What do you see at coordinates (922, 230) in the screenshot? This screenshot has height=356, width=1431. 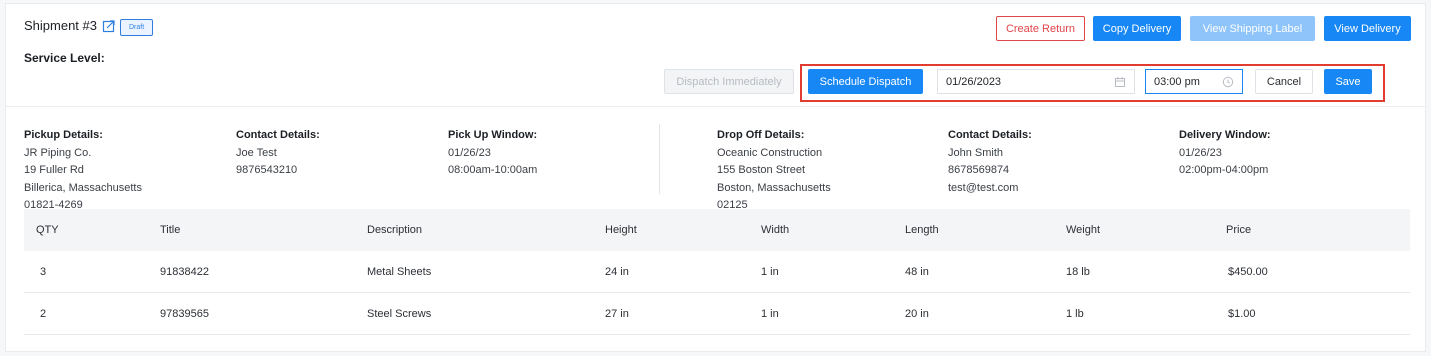 I see `column-header-length: Length` at bounding box center [922, 230].